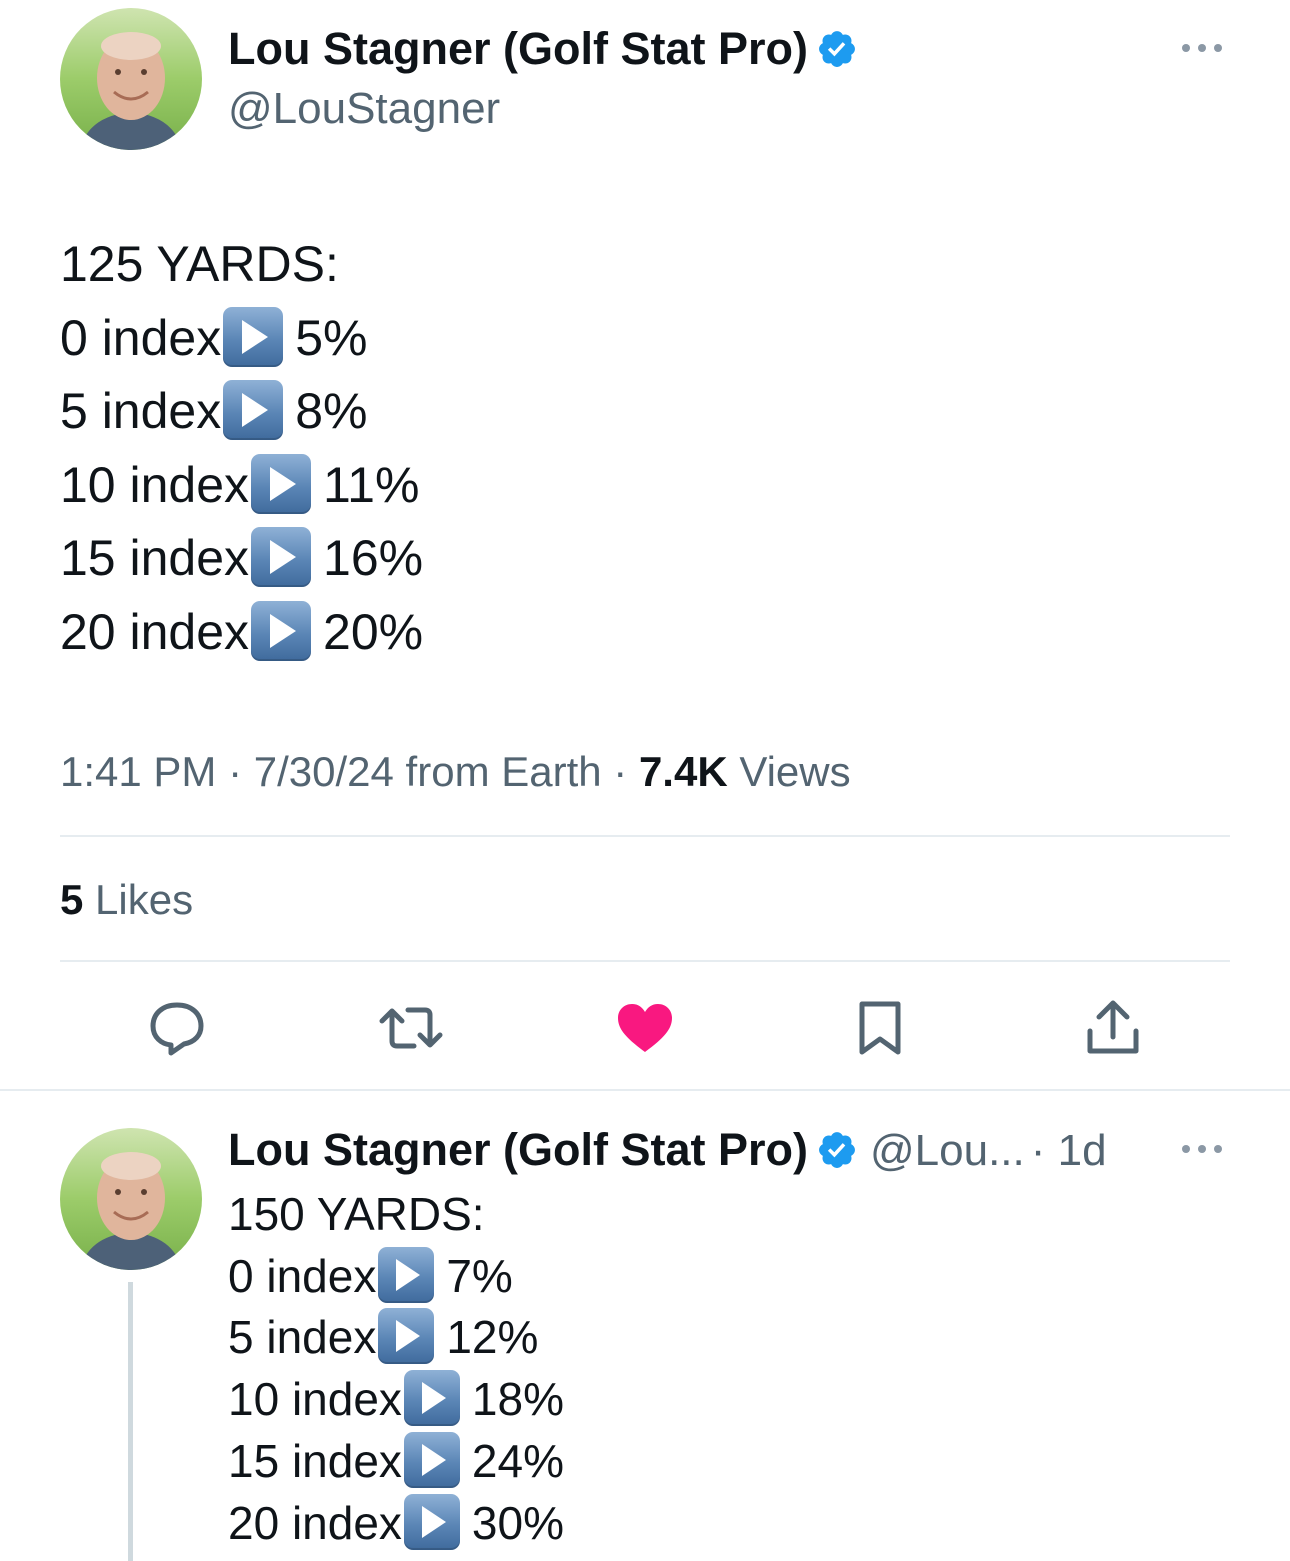 The height and width of the screenshot is (1561, 1290). I want to click on percent-value: 5%, so click(331, 337).